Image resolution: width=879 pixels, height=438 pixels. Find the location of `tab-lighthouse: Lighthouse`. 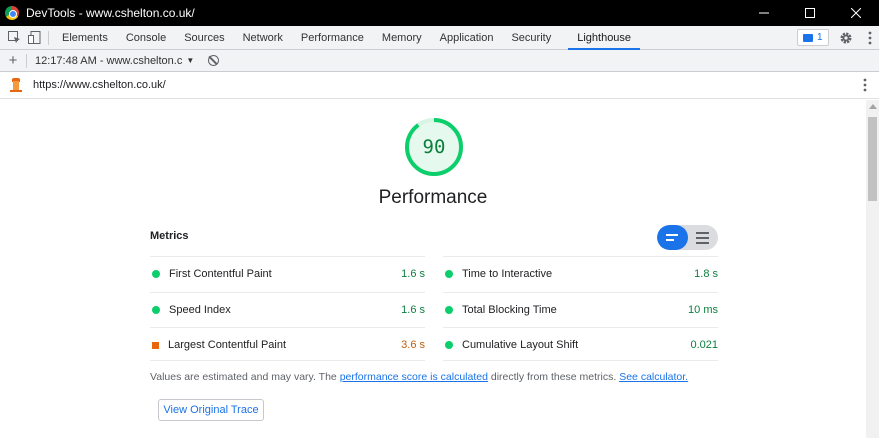

tab-lighthouse: Lighthouse is located at coordinates (604, 38).